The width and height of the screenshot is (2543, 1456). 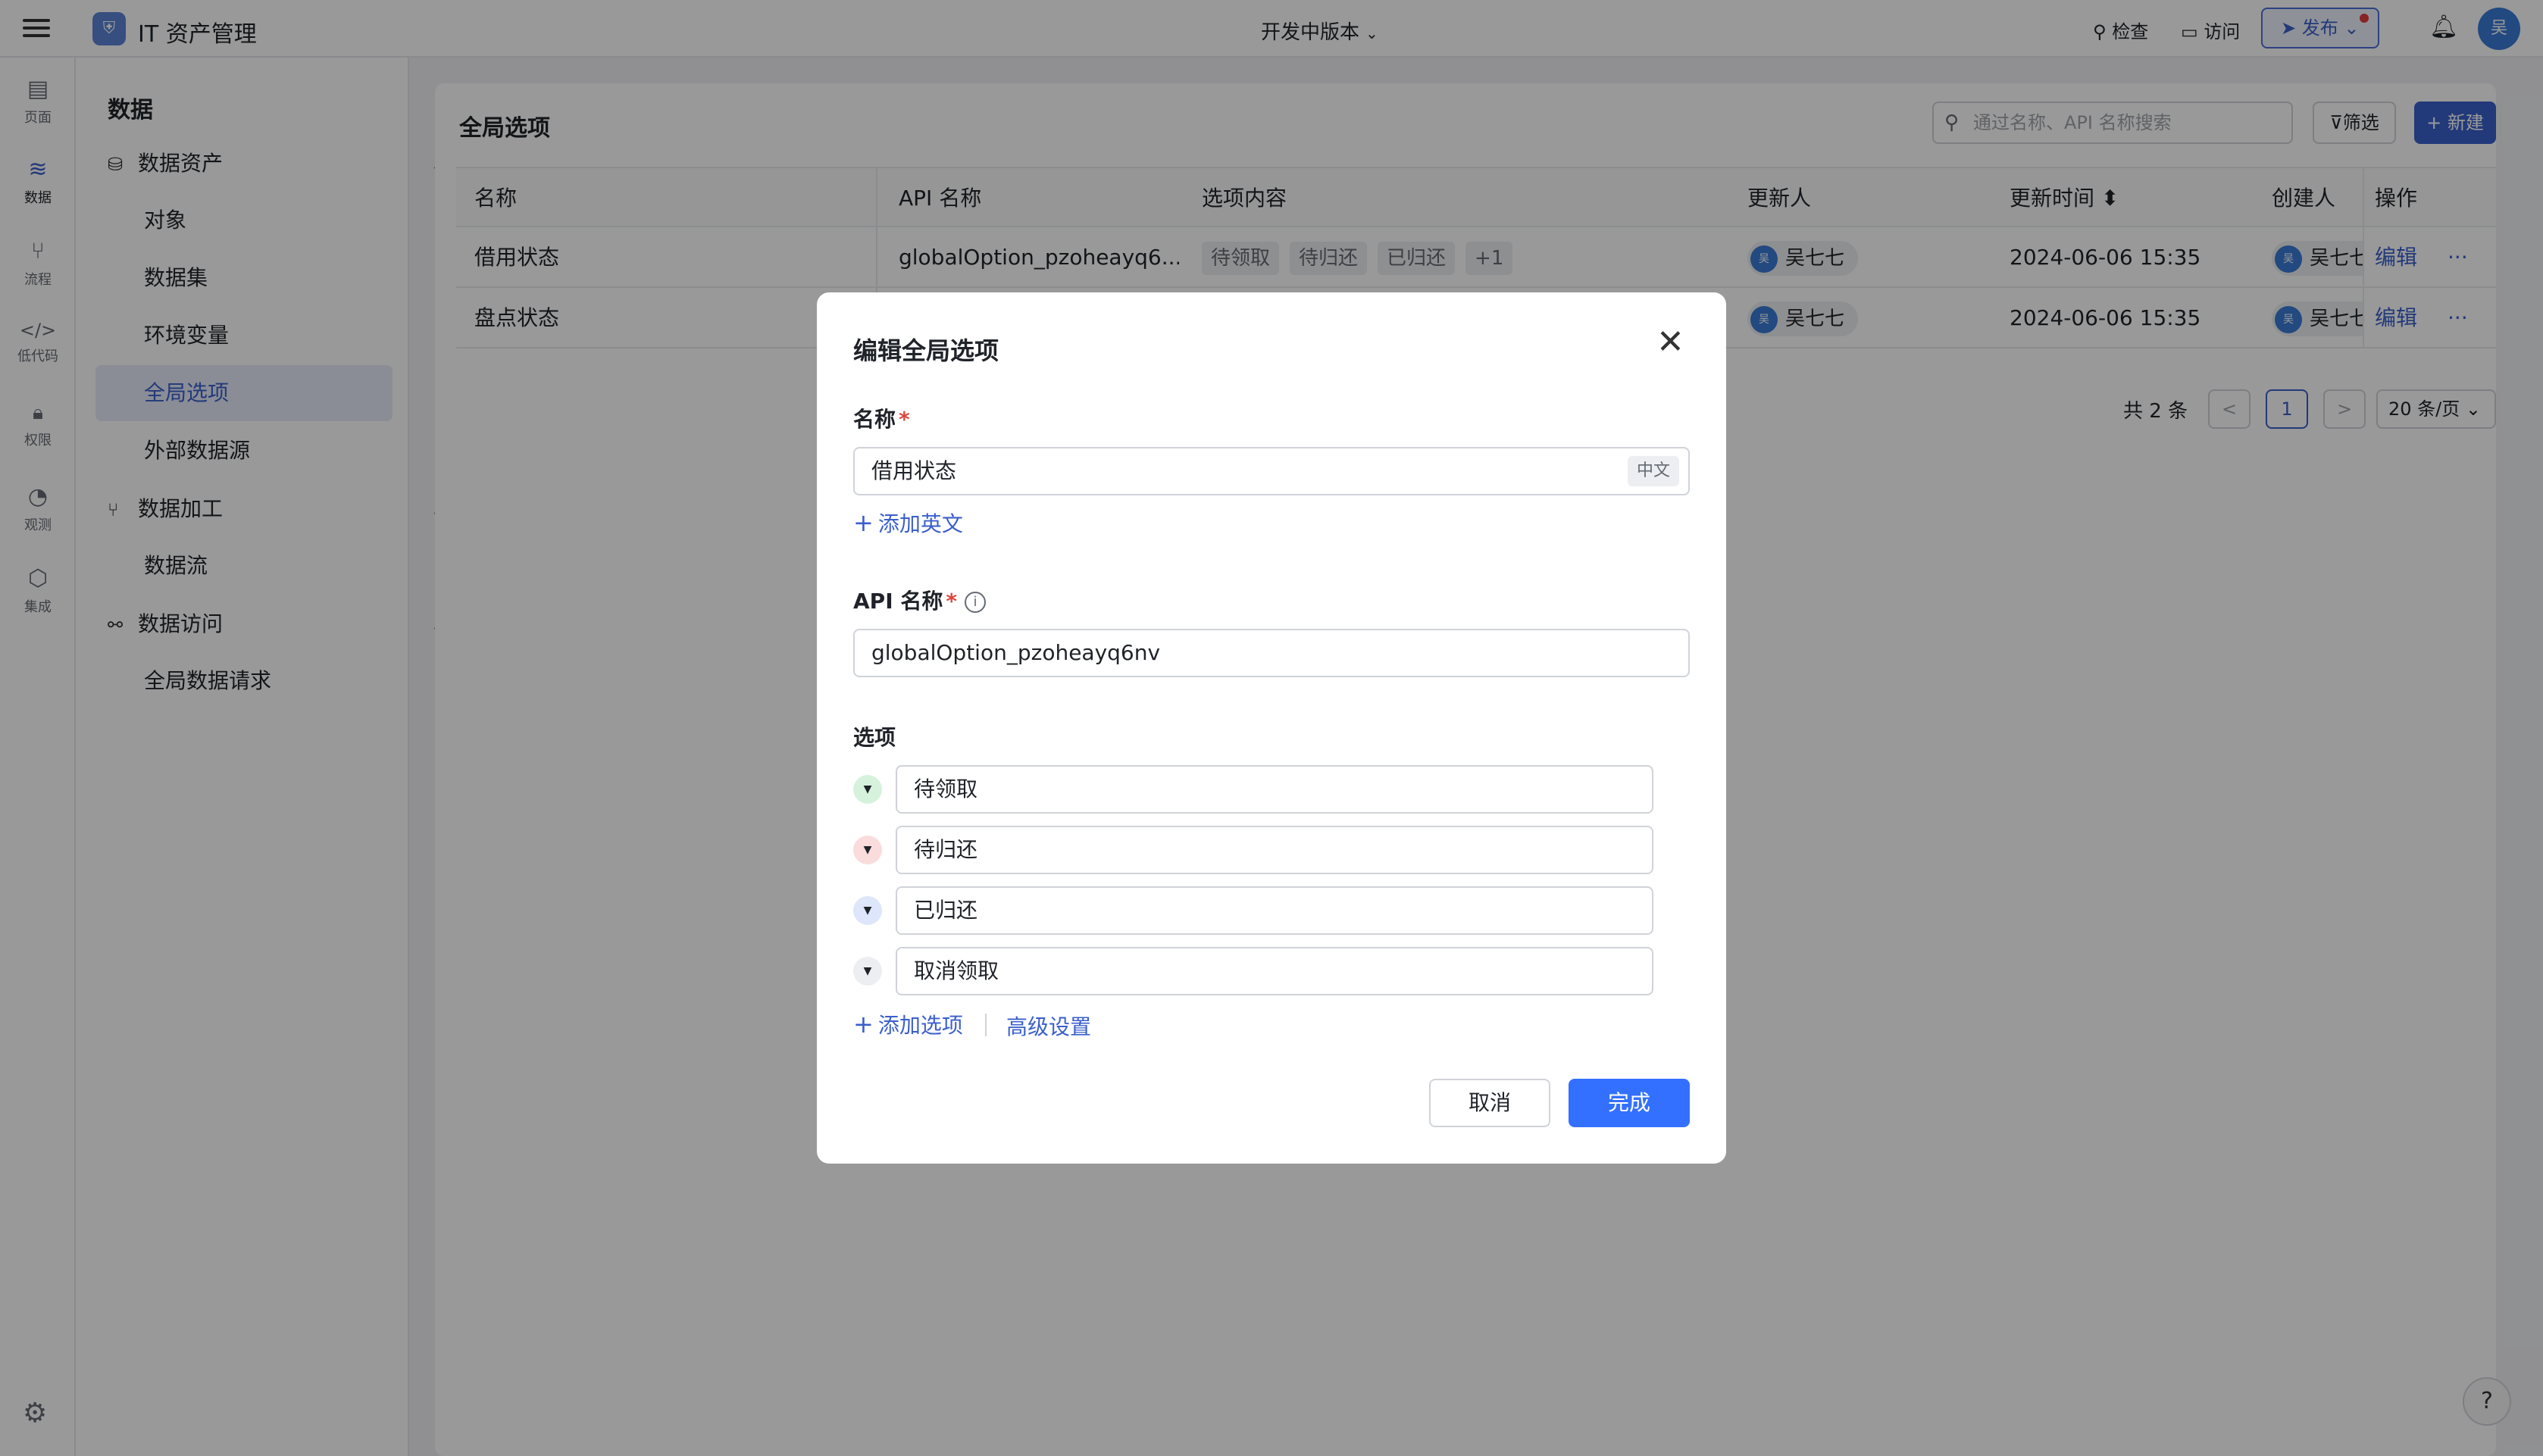 I want to click on info-icon: i, so click(x=976, y=602).